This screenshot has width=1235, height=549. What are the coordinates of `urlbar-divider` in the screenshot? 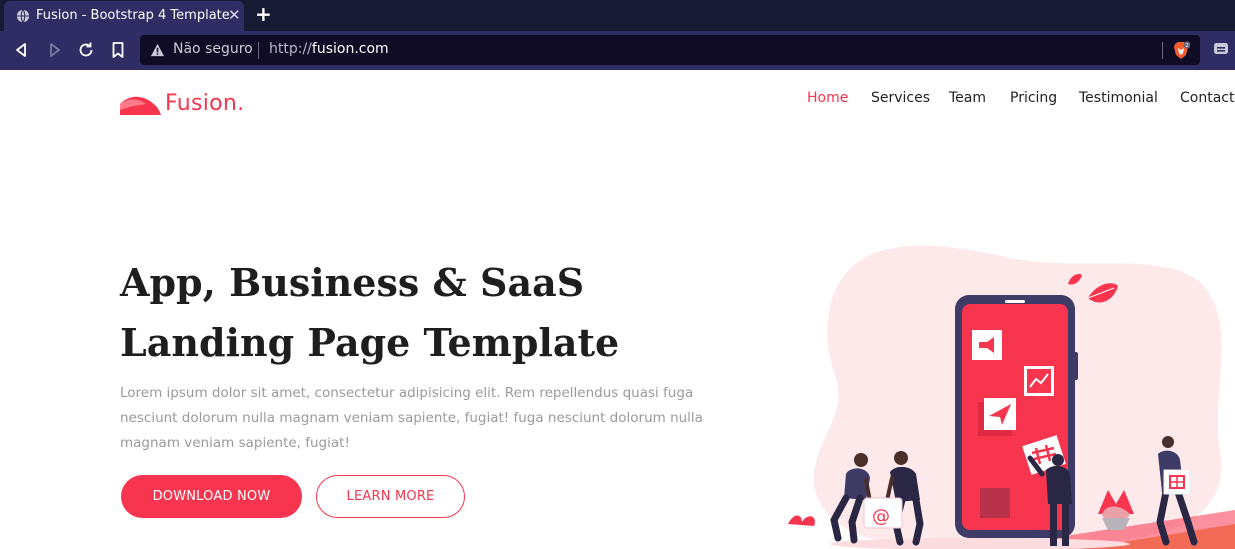 It's located at (1162, 50).